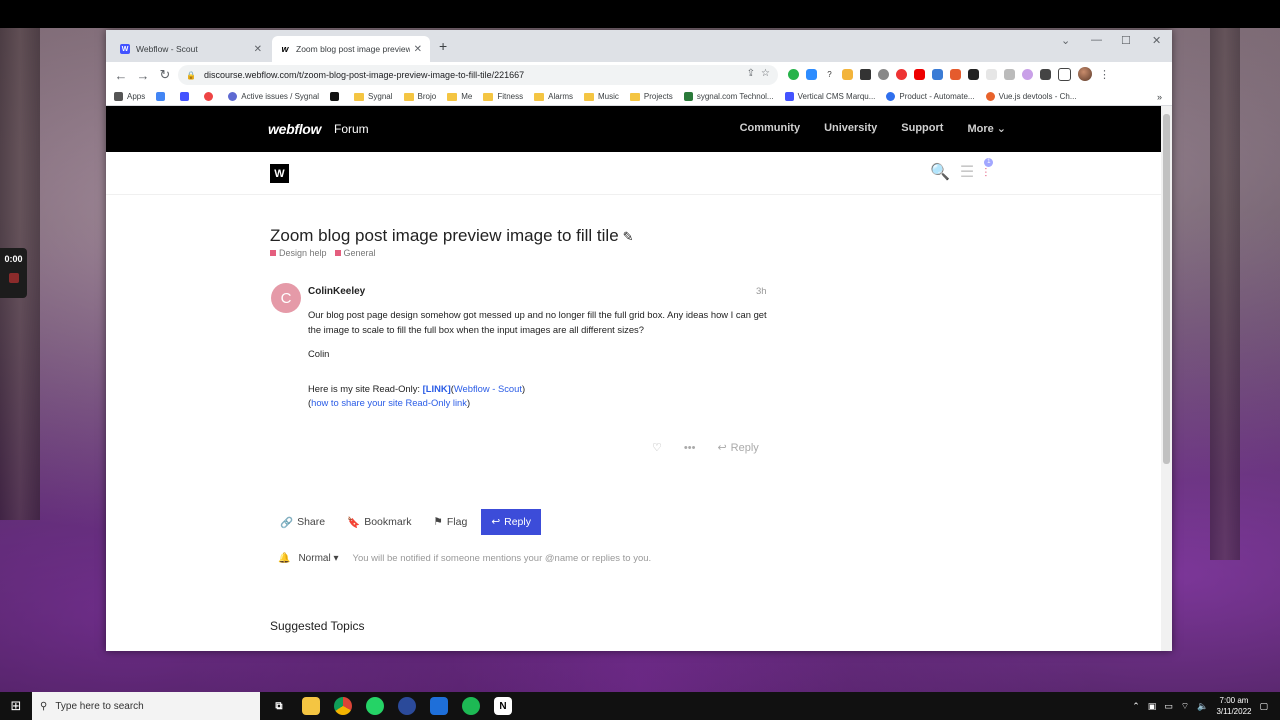 This screenshot has height=720, width=1280. What do you see at coordinates (471, 706) in the screenshot?
I see `spotify-icon` at bounding box center [471, 706].